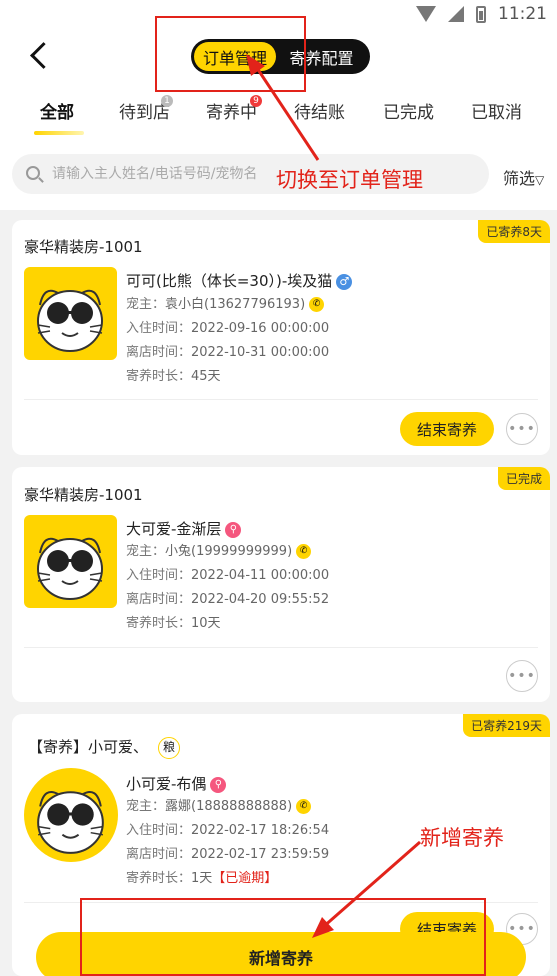  Describe the element at coordinates (228, 854) in the screenshot. I see `checkout-row: 离店时间：2022-02-17 23:59:59` at that location.